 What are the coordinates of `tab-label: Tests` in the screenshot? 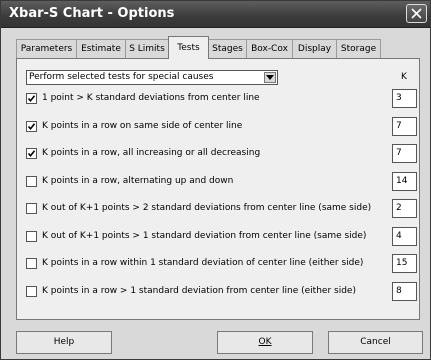 It's located at (188, 48).